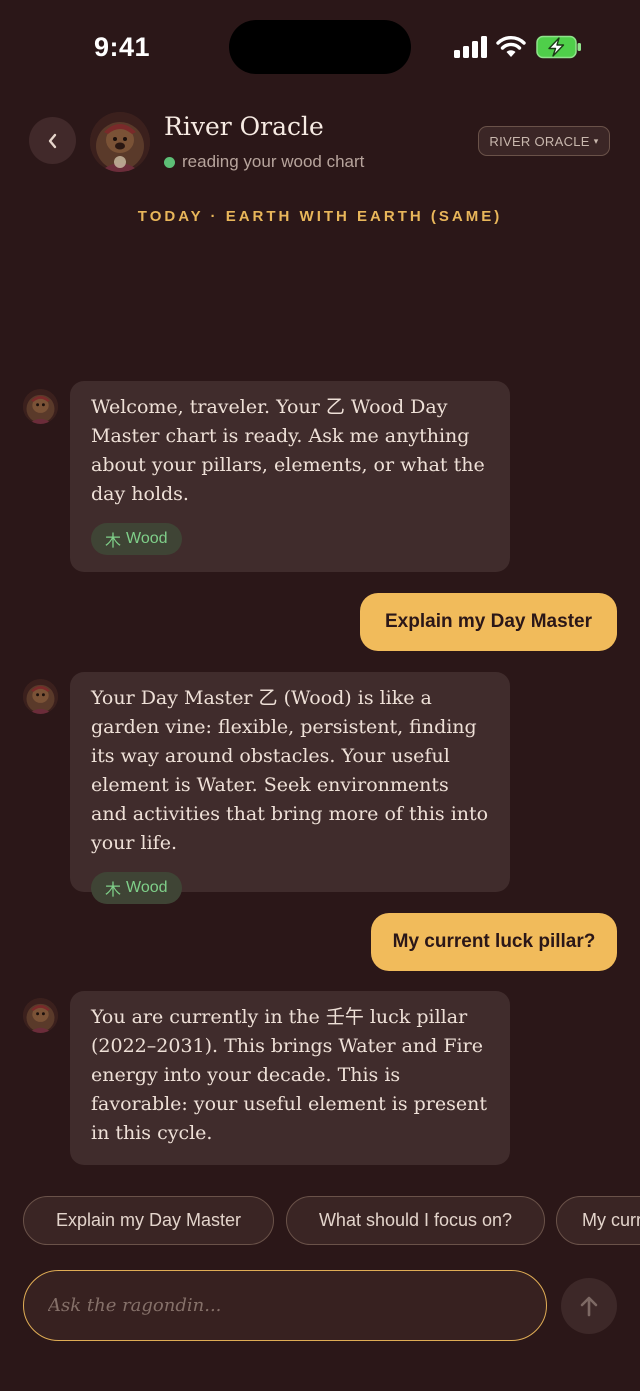 The image size is (640, 1391). I want to click on suggestion-chip: Explain my Day Master, so click(148, 1220).